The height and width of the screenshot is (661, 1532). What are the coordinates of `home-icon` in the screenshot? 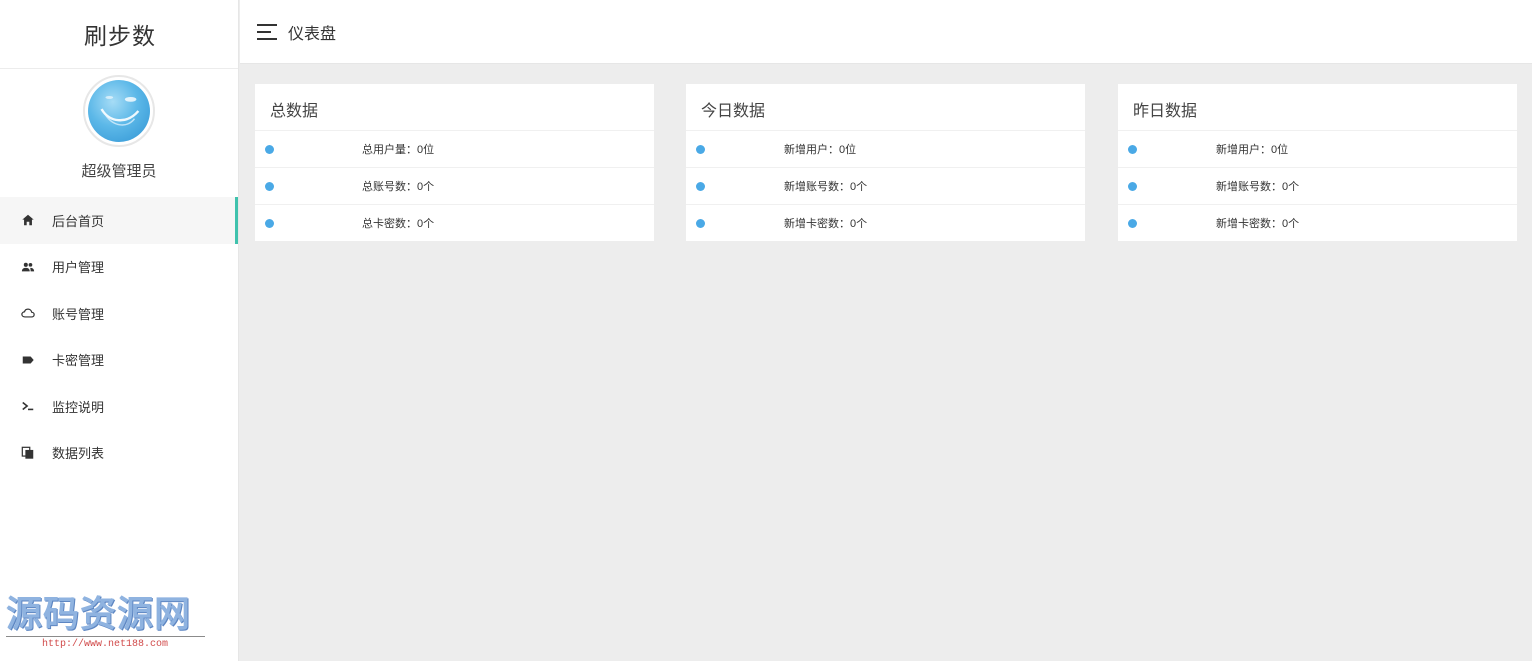 It's located at (28, 220).